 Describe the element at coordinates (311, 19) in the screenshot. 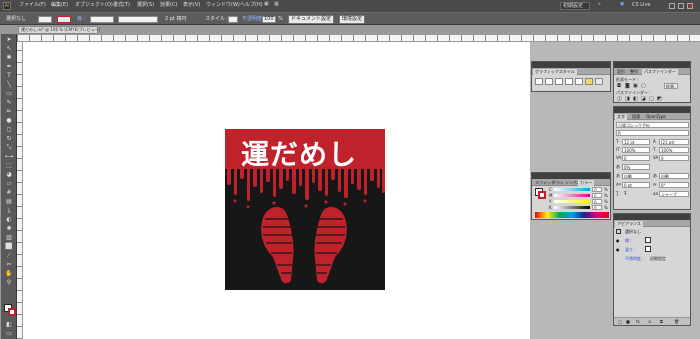

I see `document-setup-button: ドキュメント設定` at that location.